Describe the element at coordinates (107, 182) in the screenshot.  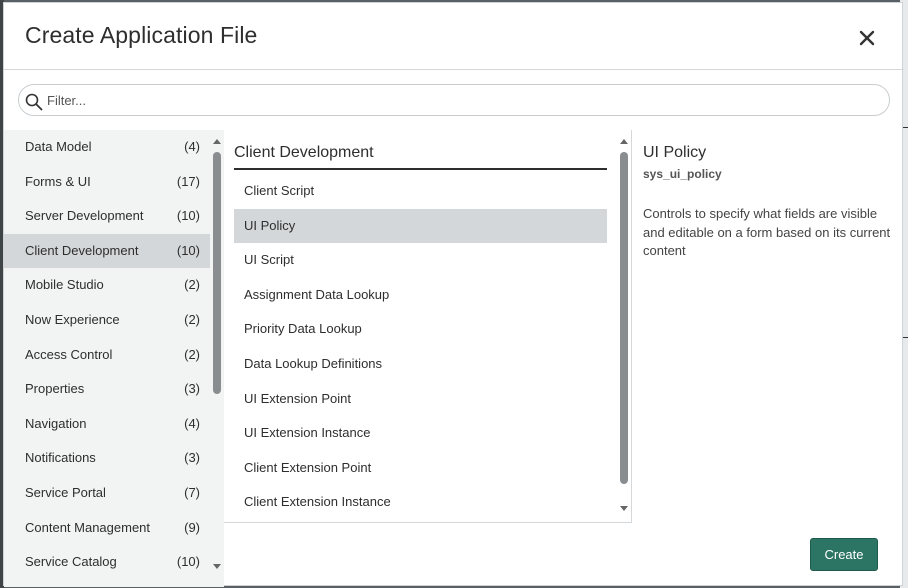
I see `category-item: Forms & UI (17)` at that location.